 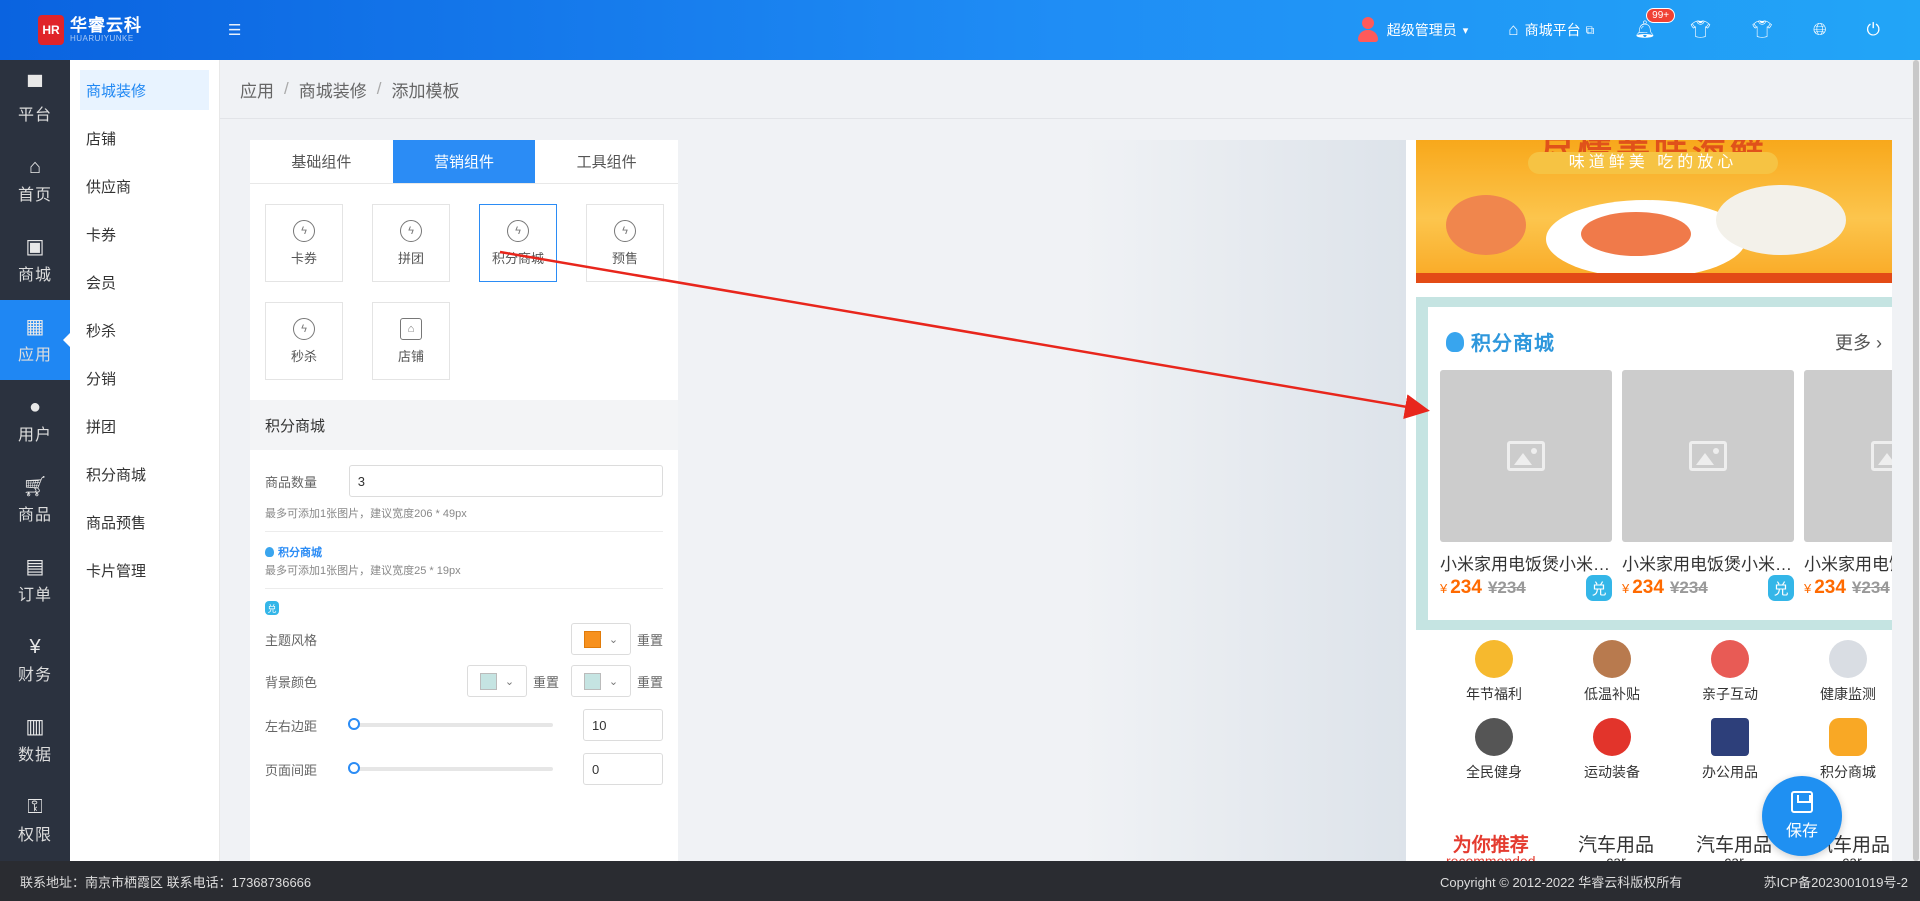 What do you see at coordinates (1845, 750) in the screenshot?
I see `category-item: 积分商城` at bounding box center [1845, 750].